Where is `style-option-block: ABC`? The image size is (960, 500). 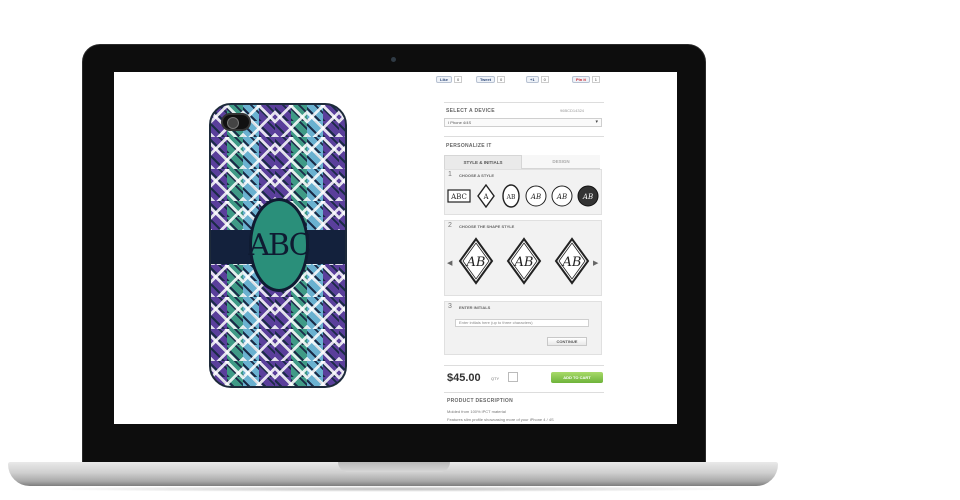 style-option-block: ABC is located at coordinates (459, 196).